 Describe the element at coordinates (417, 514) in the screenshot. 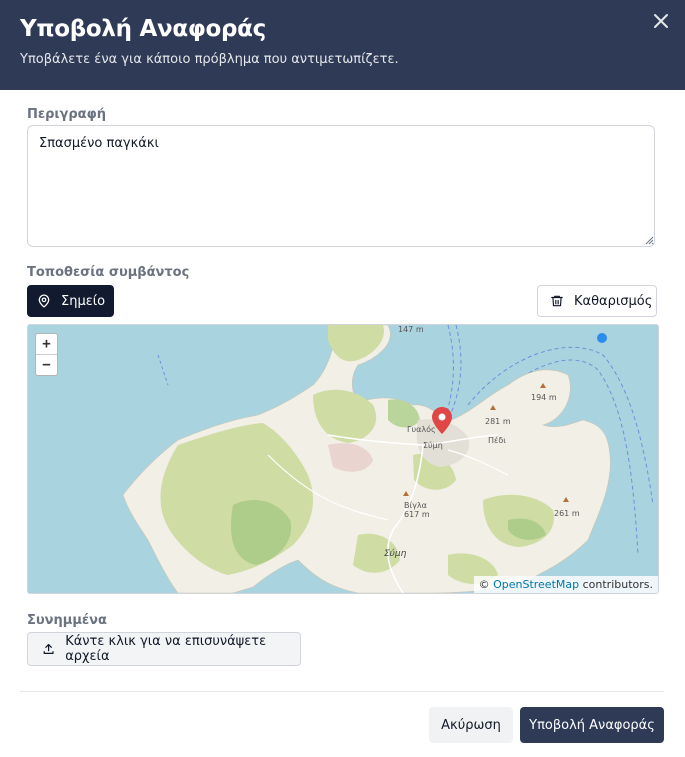

I see `map-label-vigla-elevation: 617 m` at that location.